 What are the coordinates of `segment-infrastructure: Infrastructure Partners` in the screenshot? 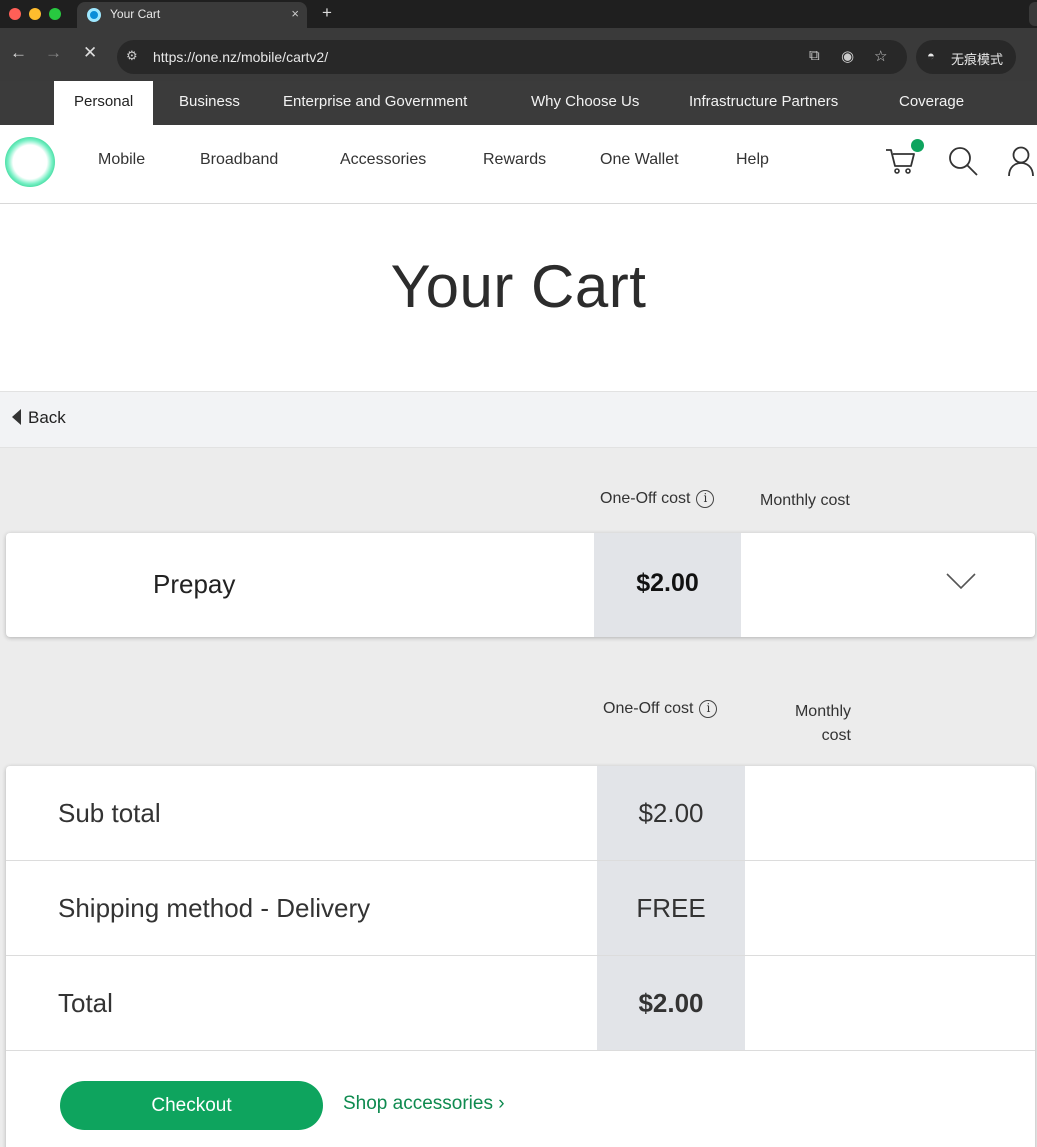 It's located at (763, 103).